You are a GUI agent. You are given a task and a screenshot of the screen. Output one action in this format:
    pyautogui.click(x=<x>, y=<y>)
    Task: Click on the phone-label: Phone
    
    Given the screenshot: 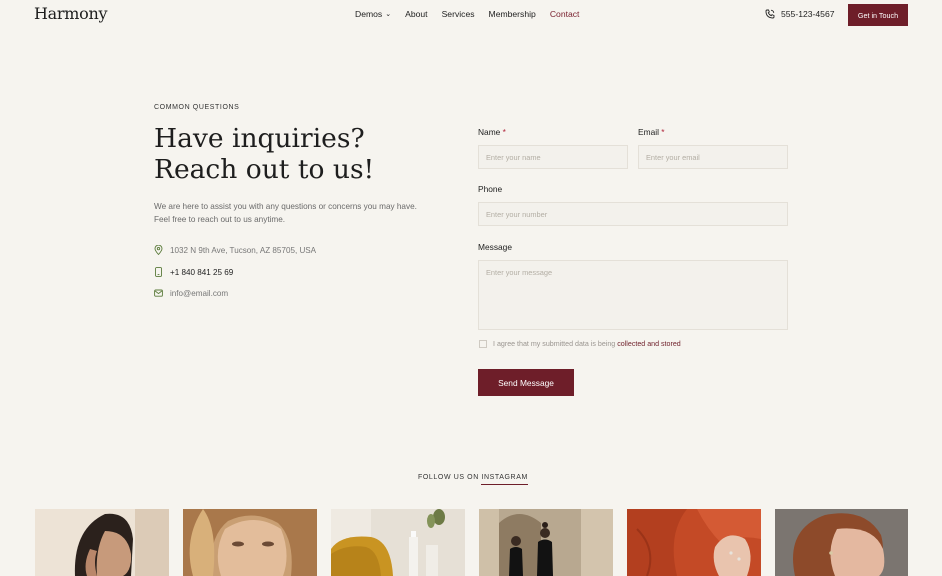 What is the action you would take?
    pyautogui.click(x=490, y=189)
    